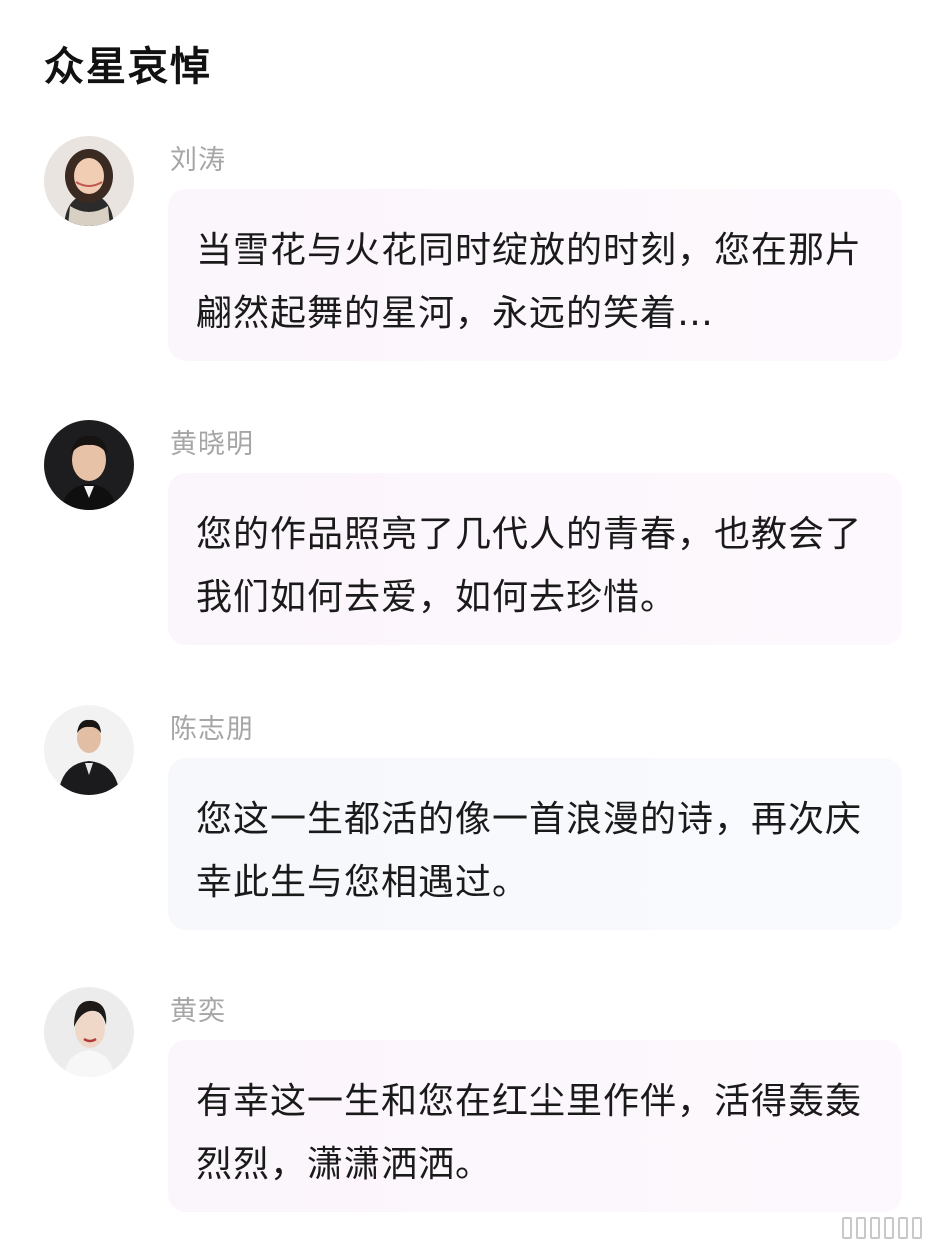  I want to click on message-bubble: 您的作品照亮了几代人的青春，也教会了我们如何去爱，如何去珍惜。, so click(535, 559).